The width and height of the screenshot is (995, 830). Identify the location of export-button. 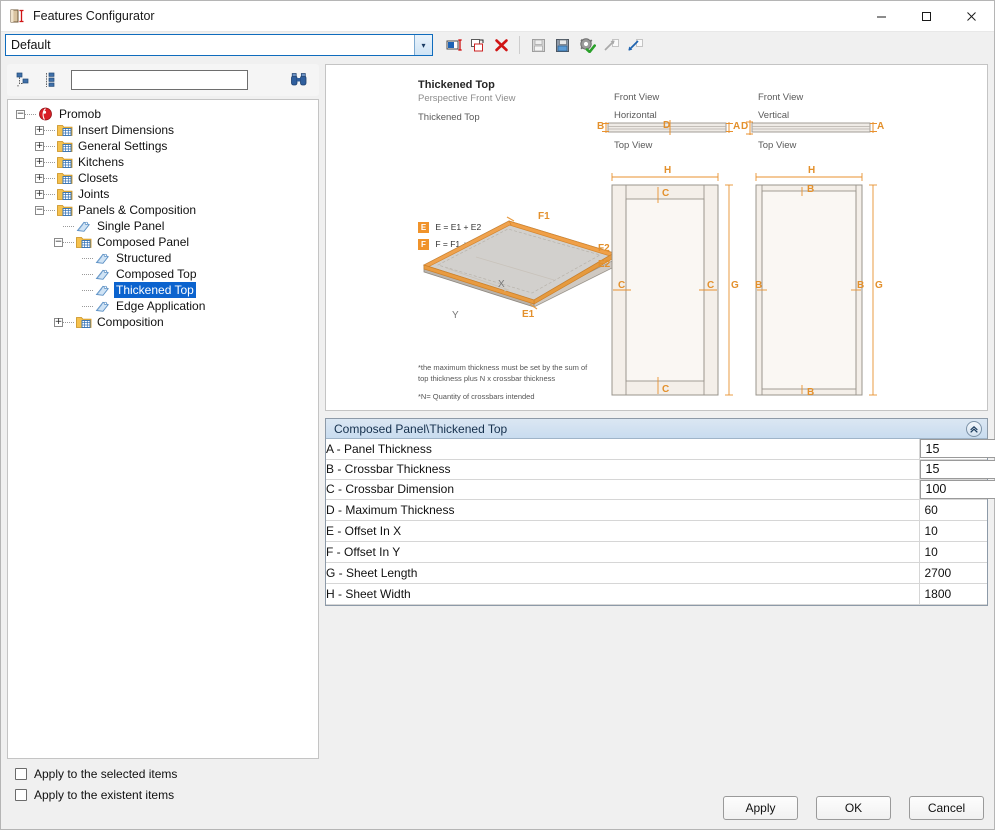
(635, 45).